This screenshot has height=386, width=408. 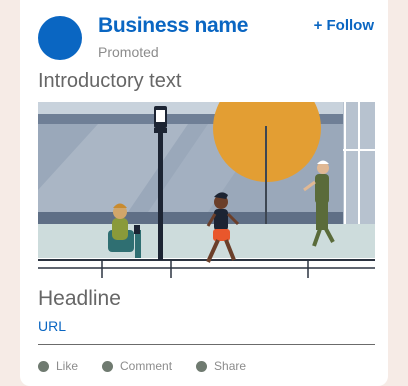 What do you see at coordinates (230, 366) in the screenshot?
I see `share-label: Share` at bounding box center [230, 366].